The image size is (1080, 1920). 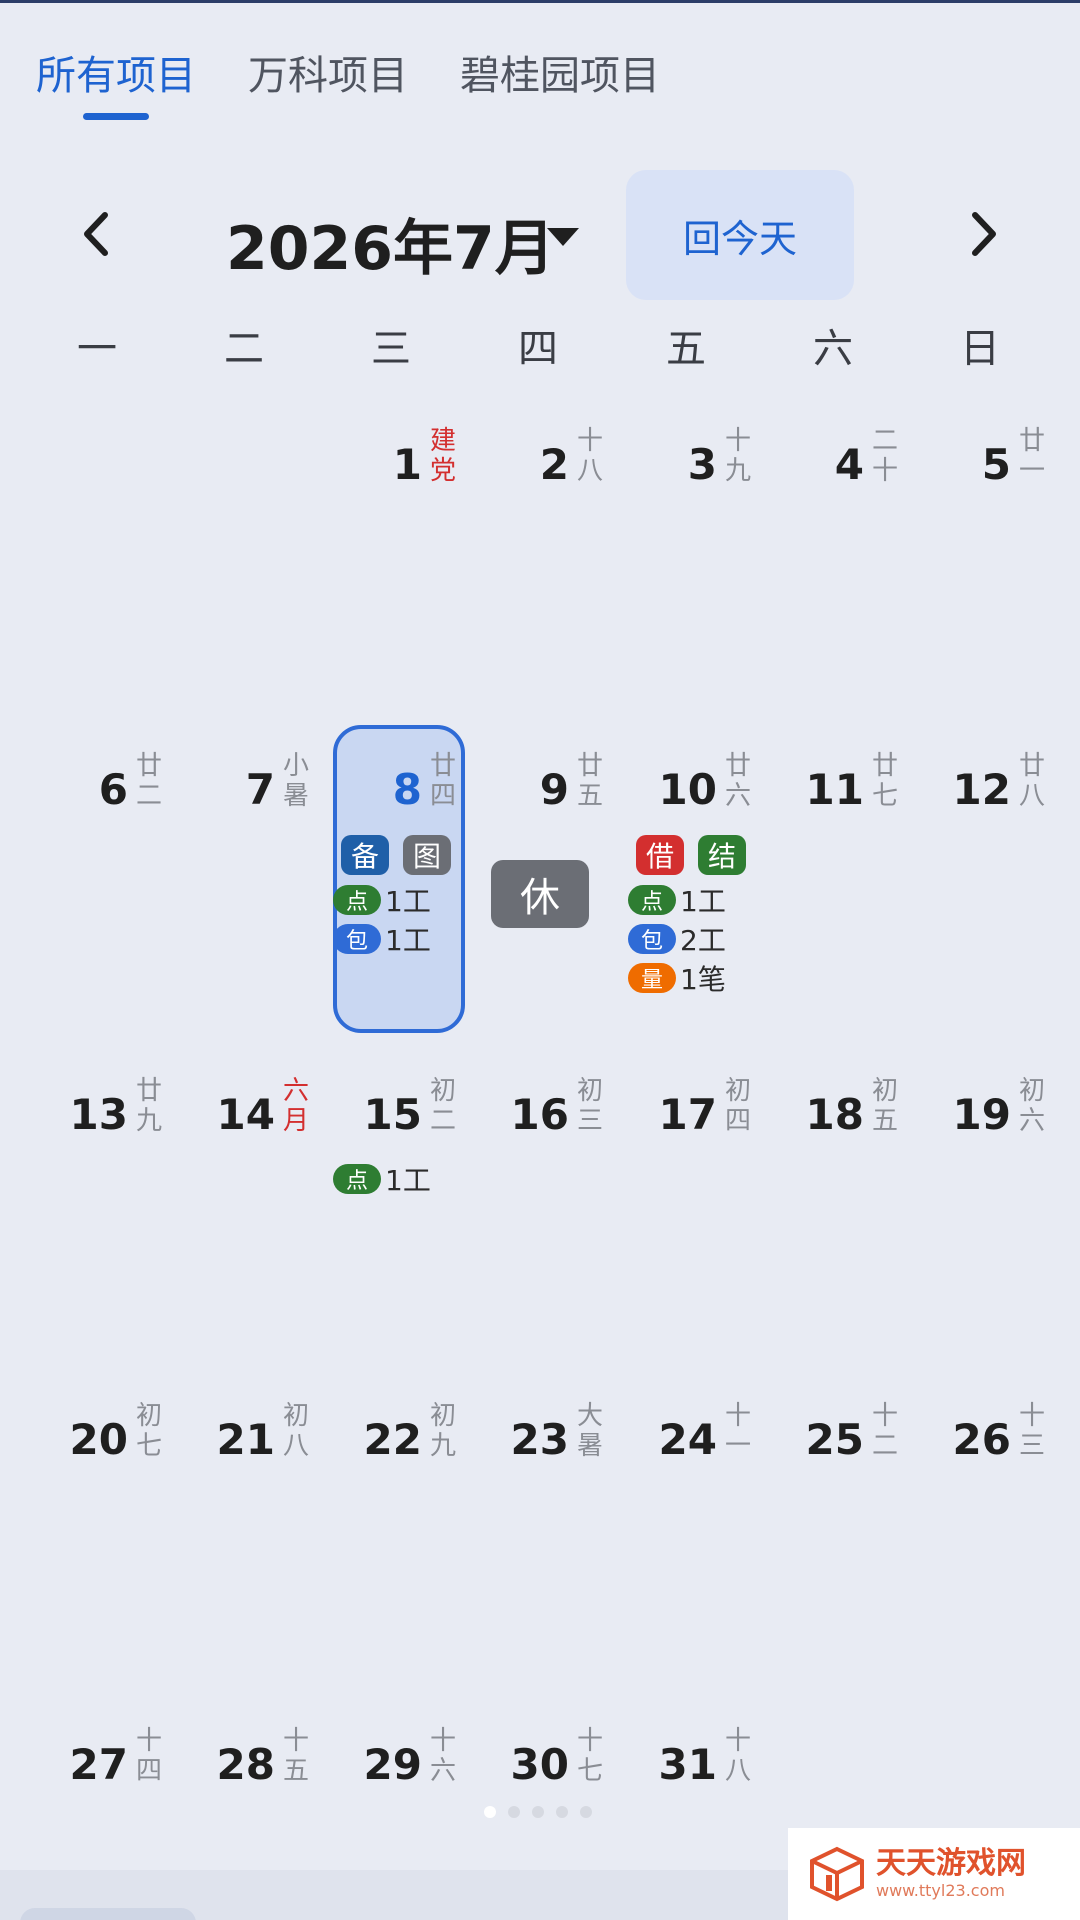 I want to click on day-cell: 16 初三, so click(x=551, y=1210).